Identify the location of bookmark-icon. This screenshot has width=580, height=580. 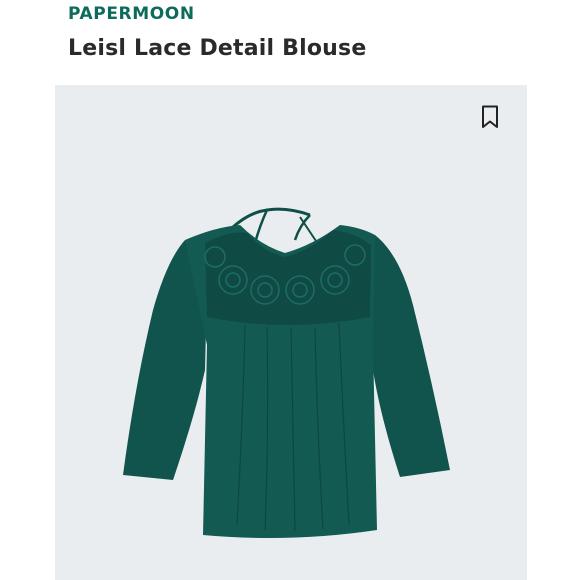
(490, 117).